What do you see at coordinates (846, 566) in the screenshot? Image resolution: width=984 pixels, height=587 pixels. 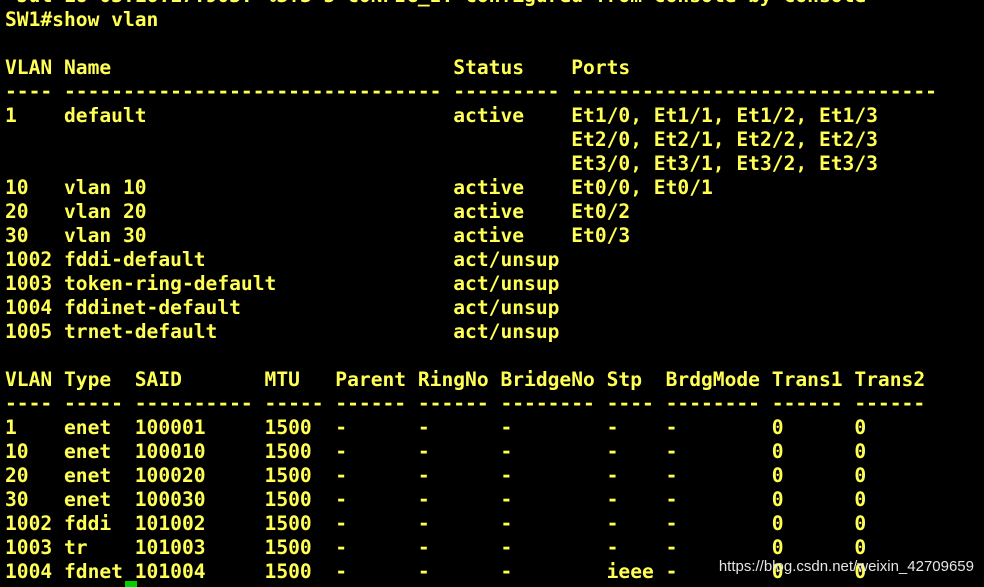 I see `watermark-text: https://blog.csdn.net/weixin_42709659` at bounding box center [846, 566].